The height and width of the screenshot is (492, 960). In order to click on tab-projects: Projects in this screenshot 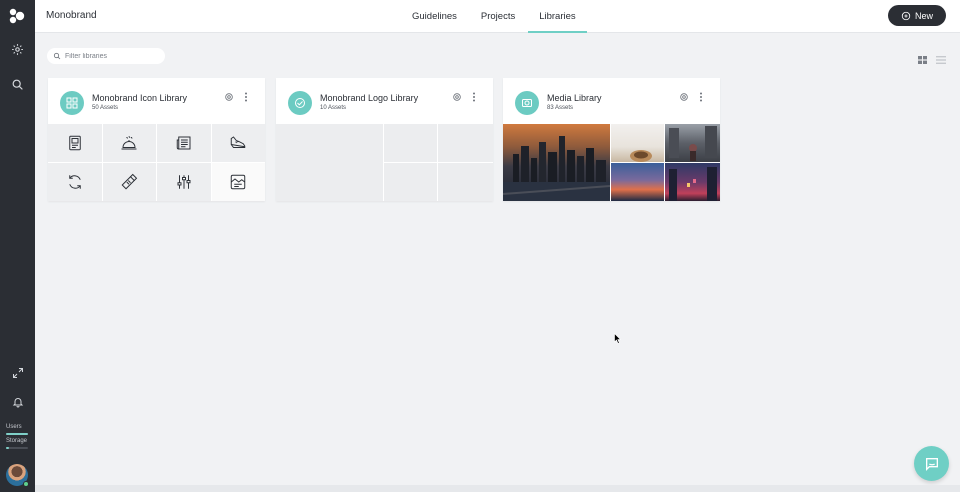, I will do `click(498, 16)`.